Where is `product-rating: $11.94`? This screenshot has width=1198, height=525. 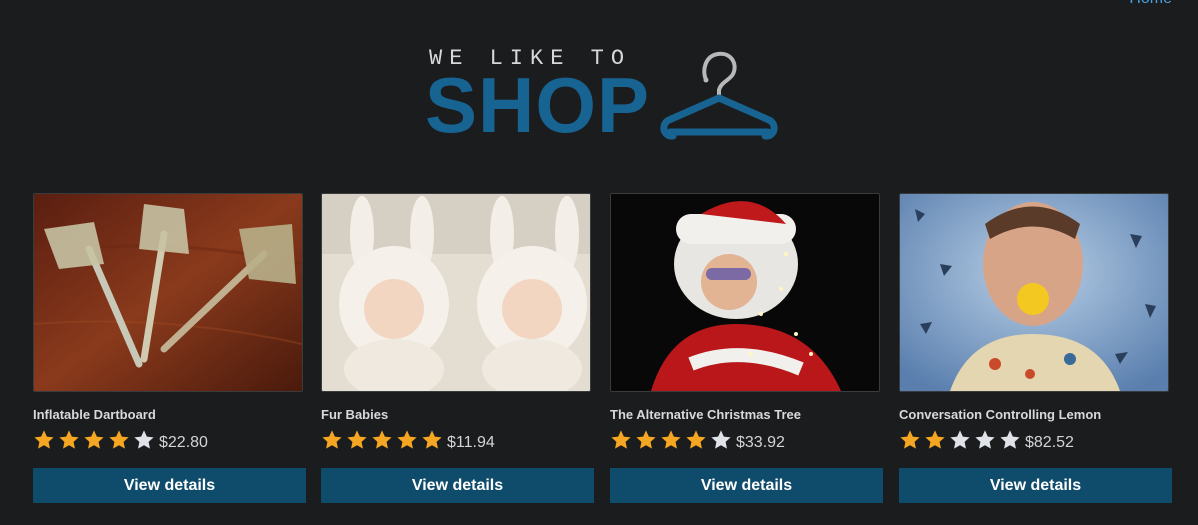 product-rating: $11.94 is located at coordinates (458, 440).